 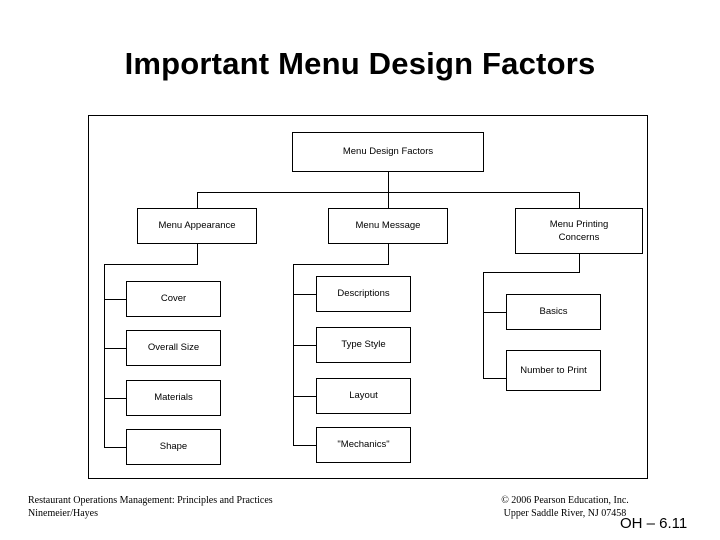 I want to click on node-overall-size-label: Overall Size, so click(x=173, y=347).